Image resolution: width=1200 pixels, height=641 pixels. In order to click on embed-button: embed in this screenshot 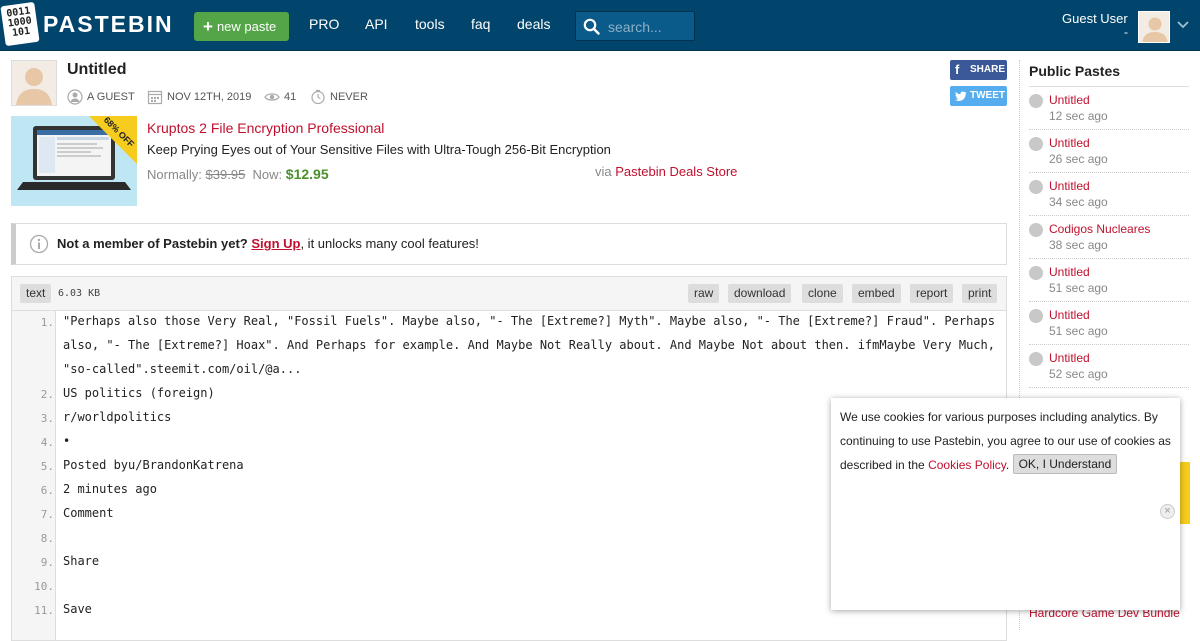, I will do `click(876, 293)`.